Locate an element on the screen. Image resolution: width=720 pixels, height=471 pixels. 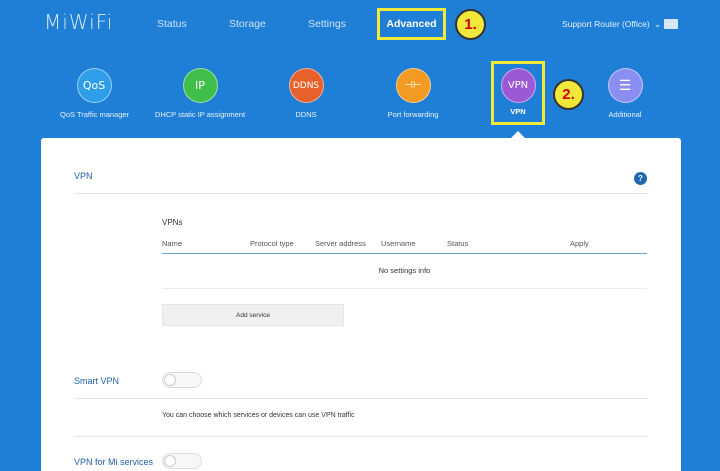
router-selector: Support Router (Office) ⌄ is located at coordinates (611, 24).